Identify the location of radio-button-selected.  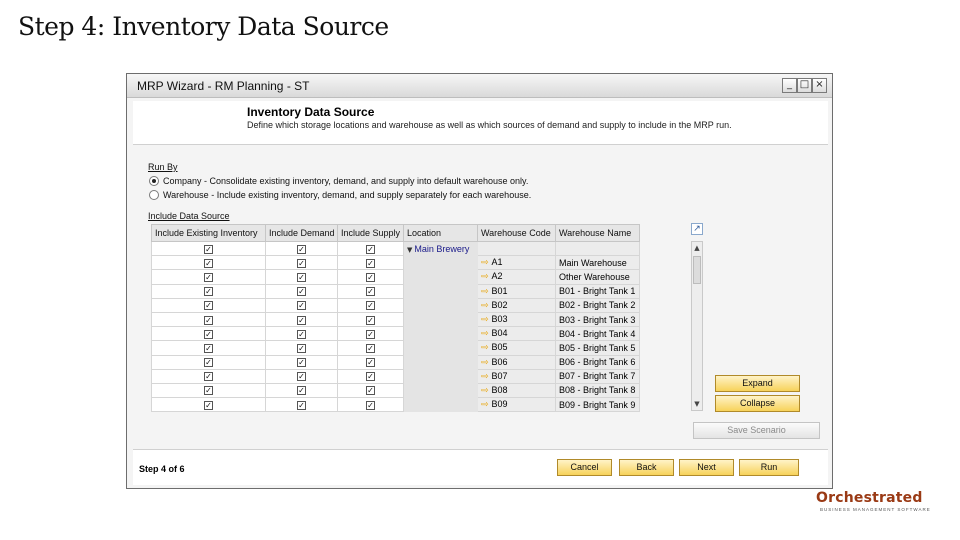
(154, 181).